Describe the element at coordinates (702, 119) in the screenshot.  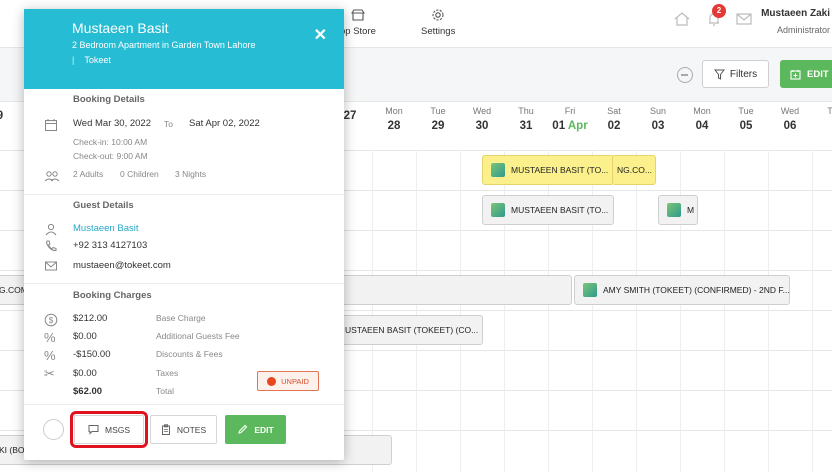
I see `day-header: Mon 04` at that location.